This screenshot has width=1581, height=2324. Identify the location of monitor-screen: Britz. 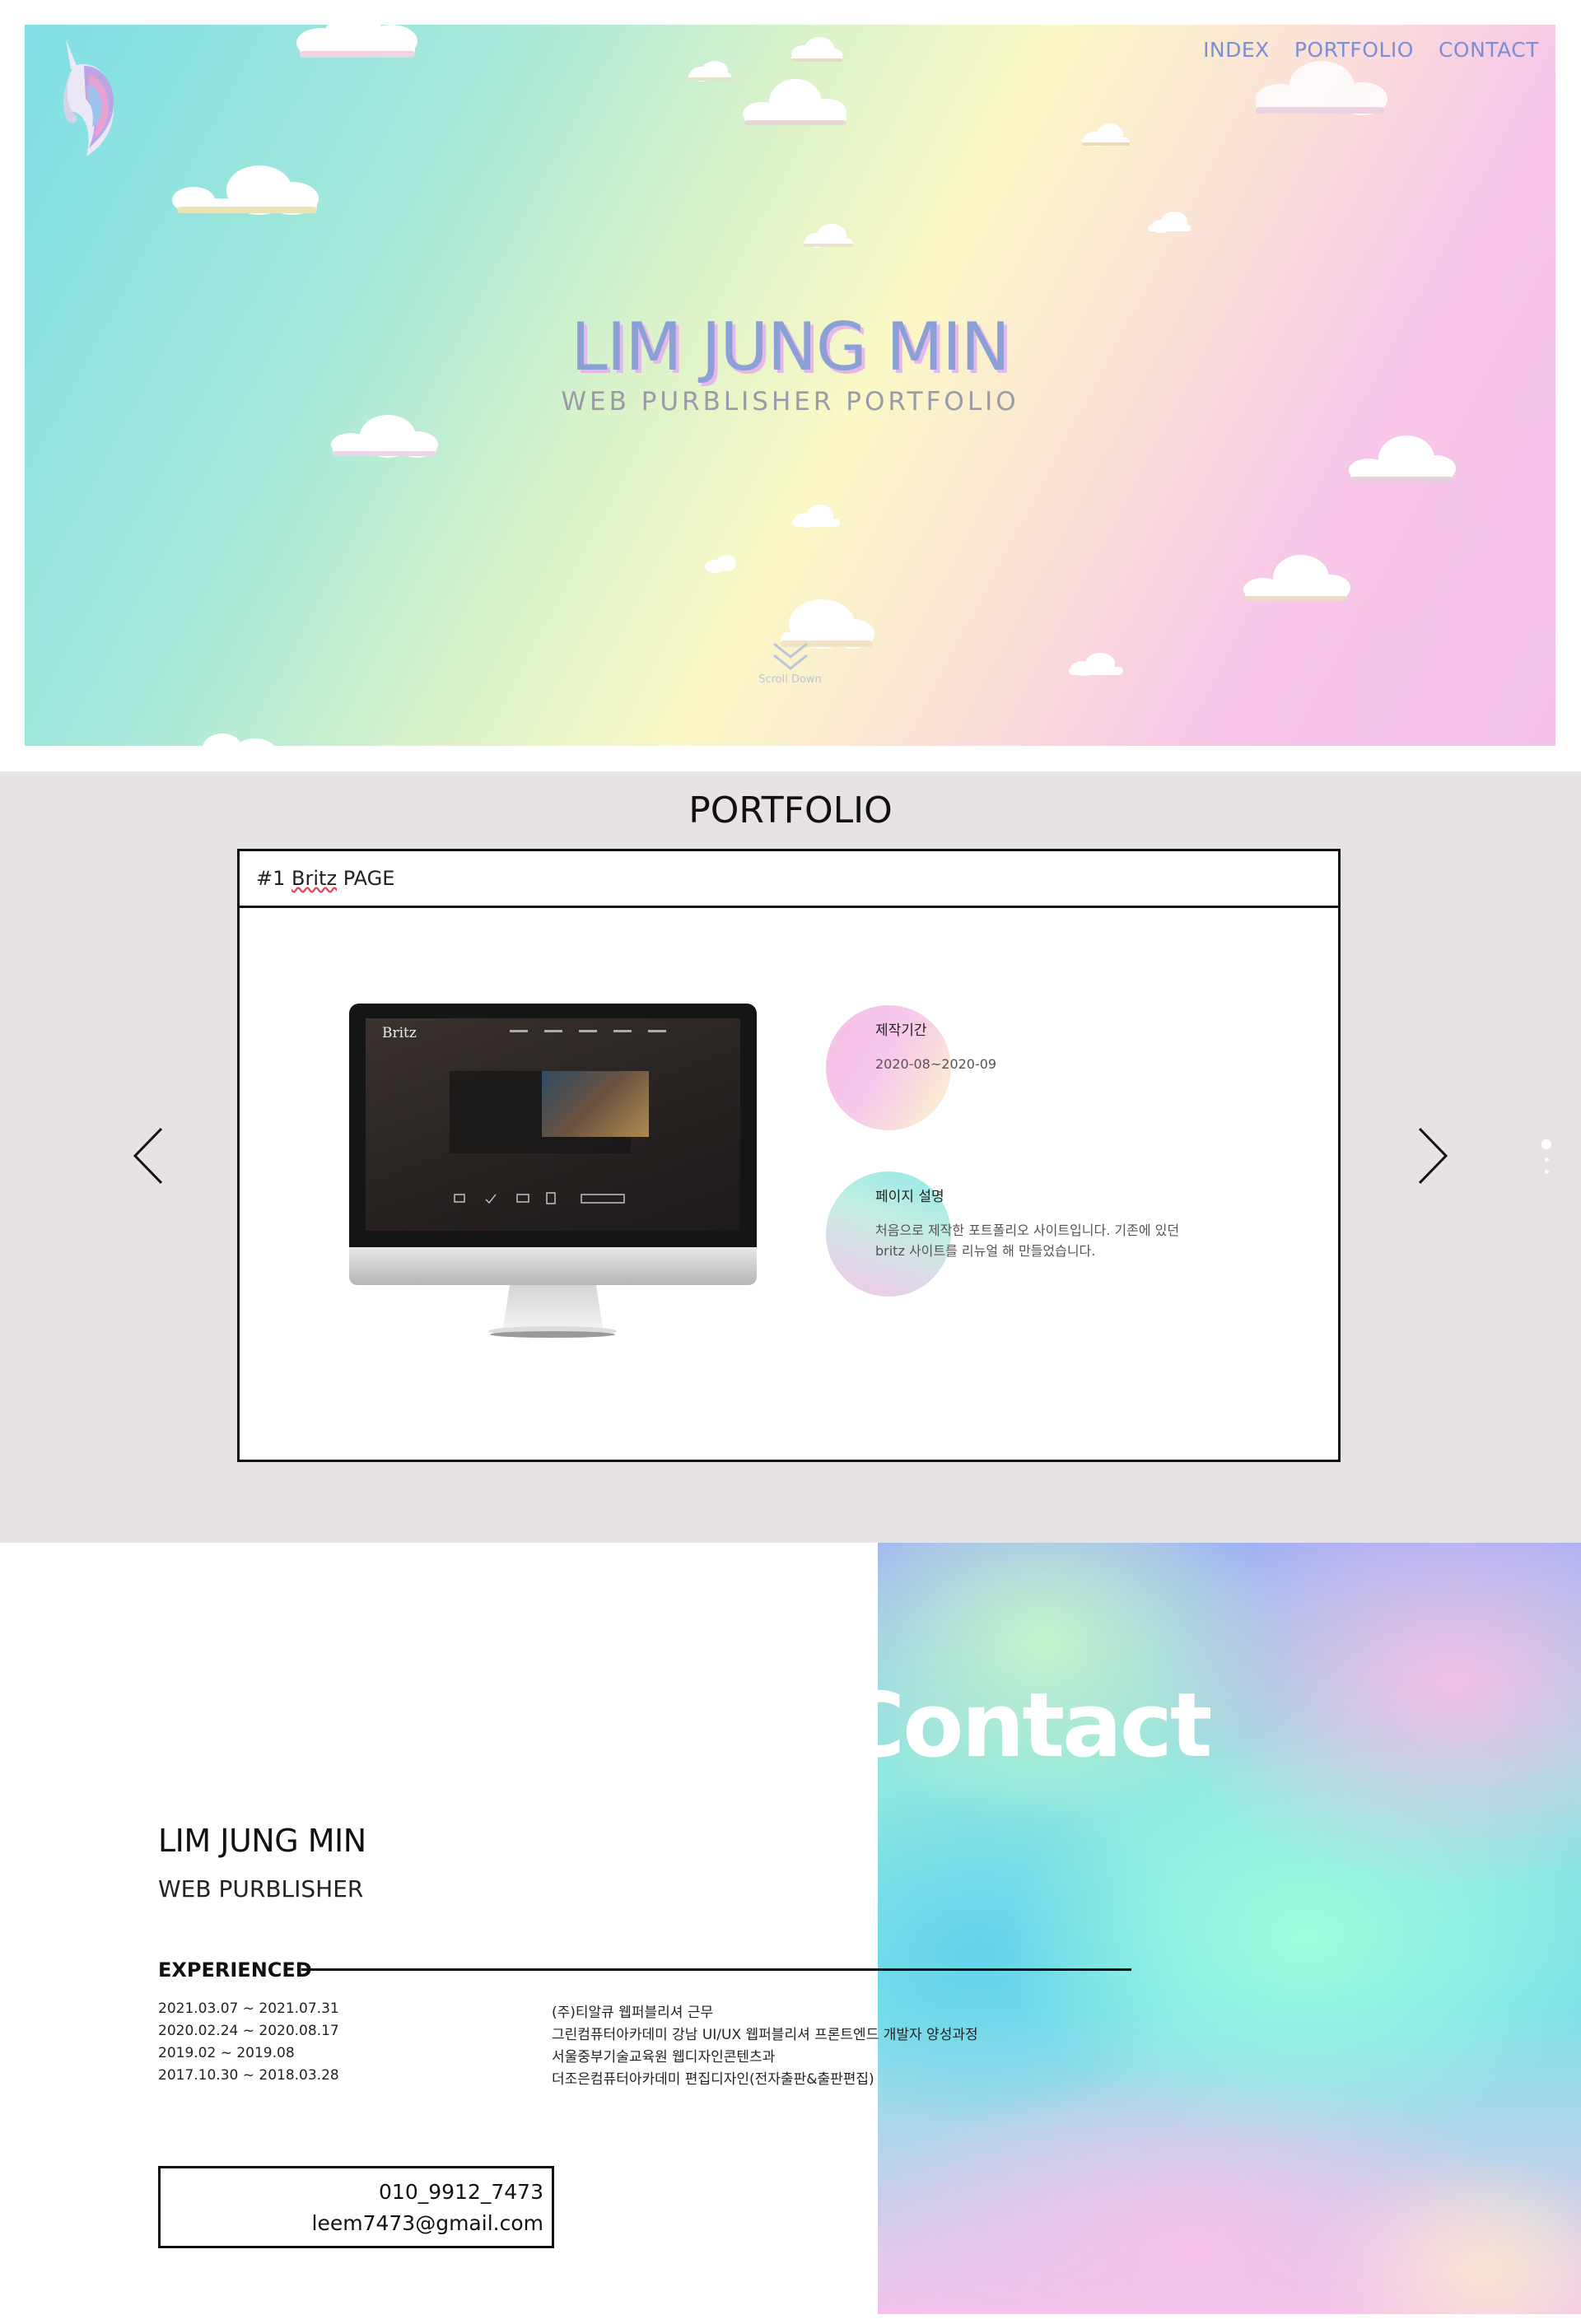
(553, 1125).